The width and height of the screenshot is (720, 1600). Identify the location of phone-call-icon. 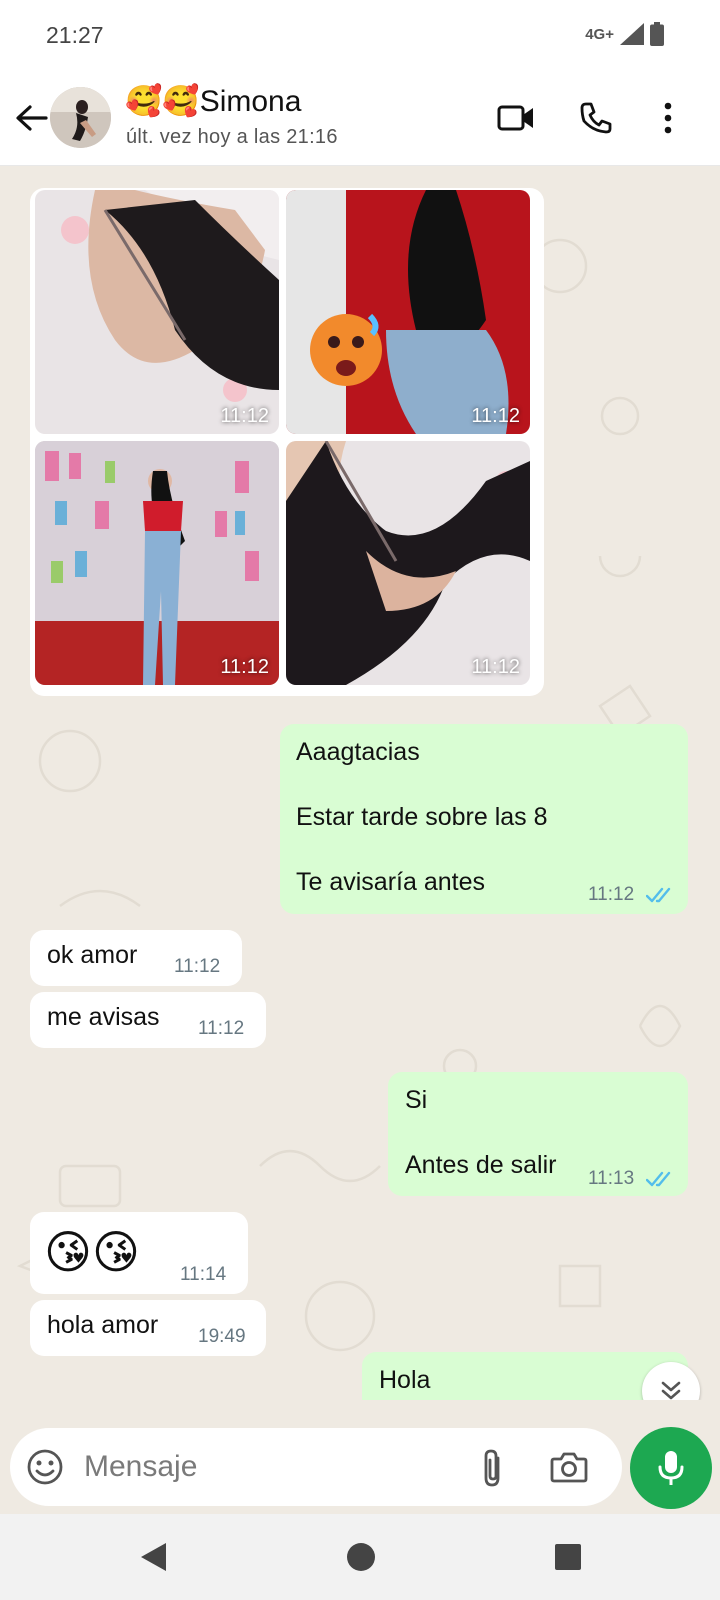
(596, 118).